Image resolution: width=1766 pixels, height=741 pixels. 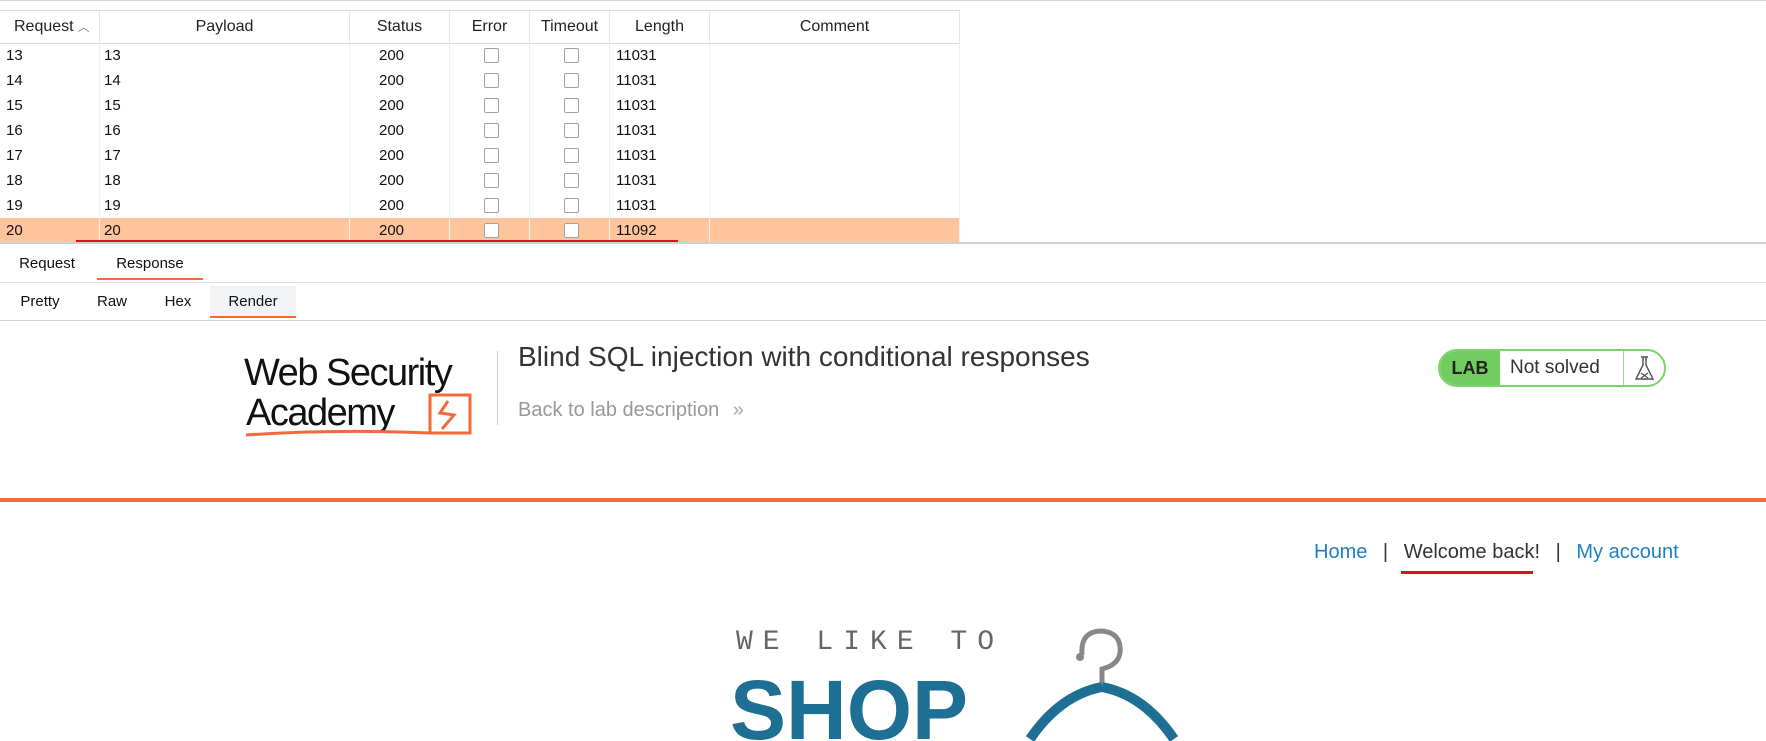 I want to click on tab-response: Response, so click(x=150, y=264).